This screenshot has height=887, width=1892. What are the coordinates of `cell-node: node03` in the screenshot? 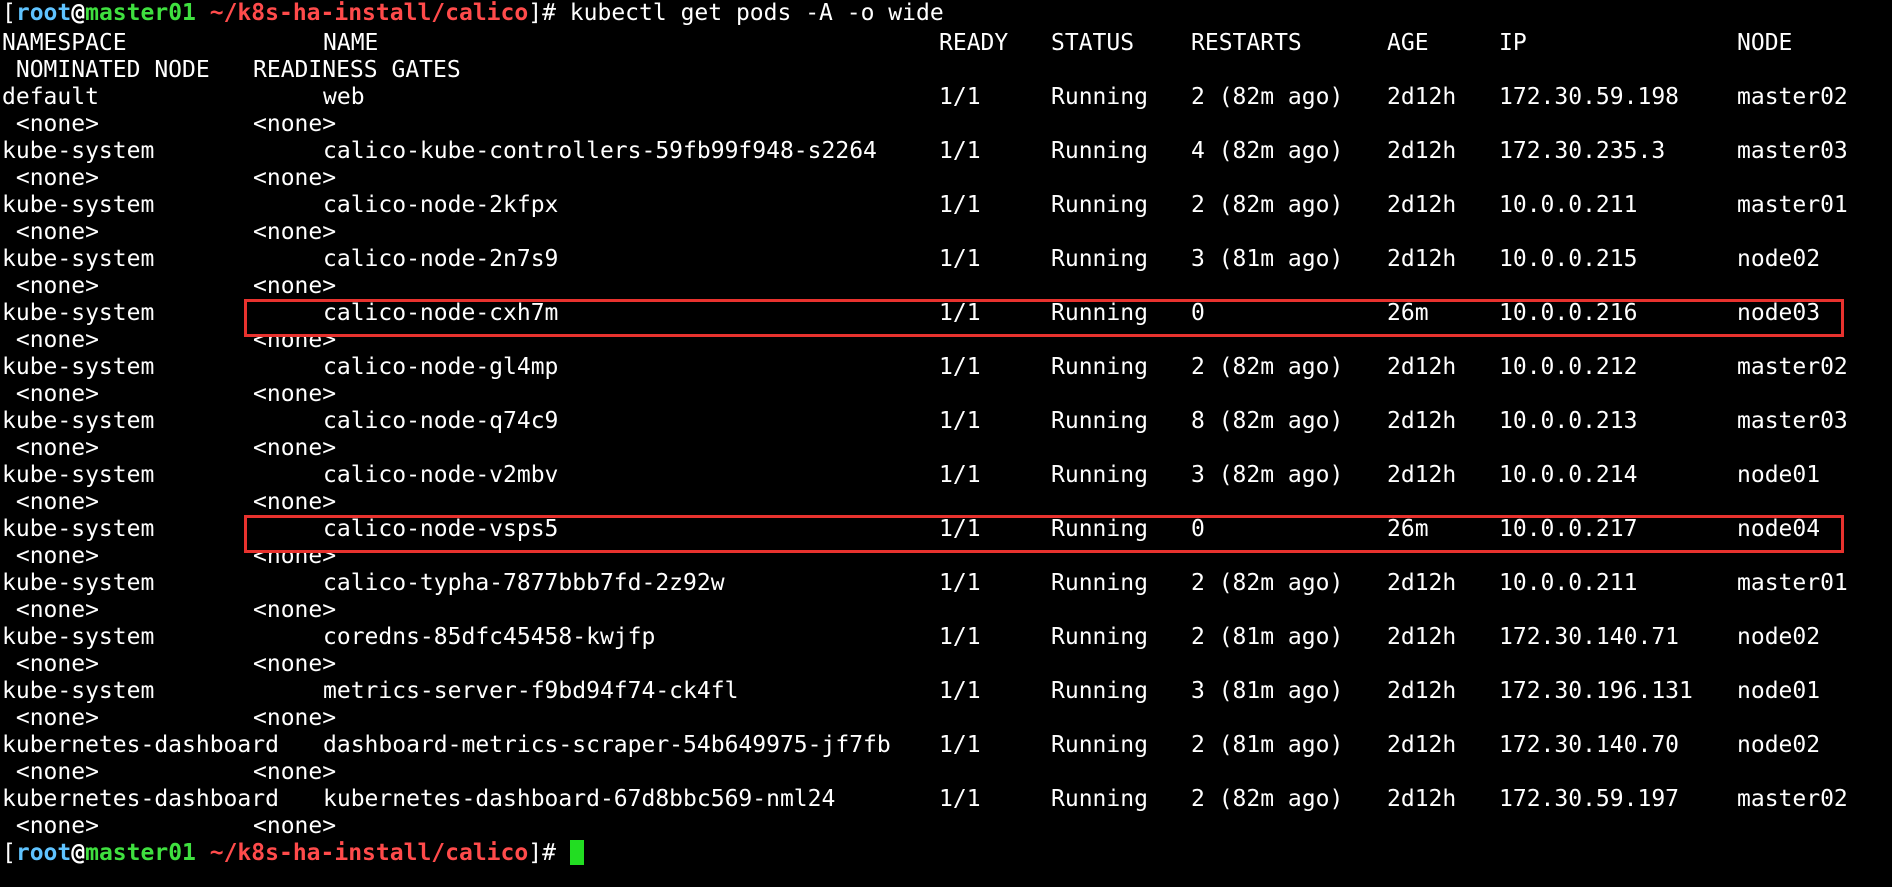 It's located at (1779, 313).